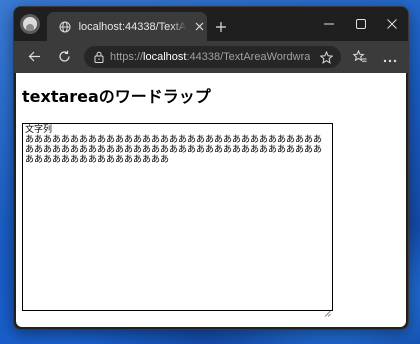 This screenshot has height=344, width=420. I want to click on plus-icon, so click(221, 27).